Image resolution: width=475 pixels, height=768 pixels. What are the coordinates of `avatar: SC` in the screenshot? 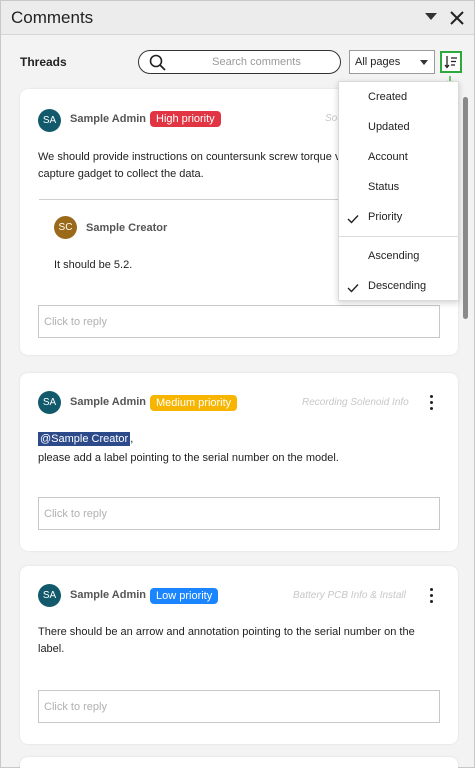 It's located at (65, 227).